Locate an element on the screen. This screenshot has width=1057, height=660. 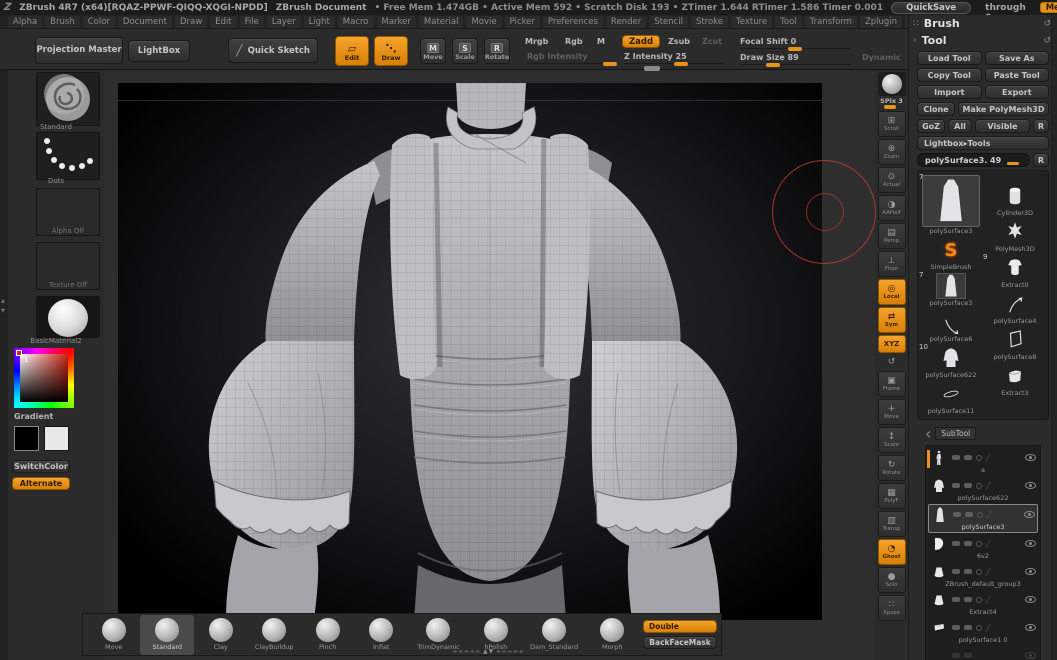
bpr-button is located at coordinates (891, 84).